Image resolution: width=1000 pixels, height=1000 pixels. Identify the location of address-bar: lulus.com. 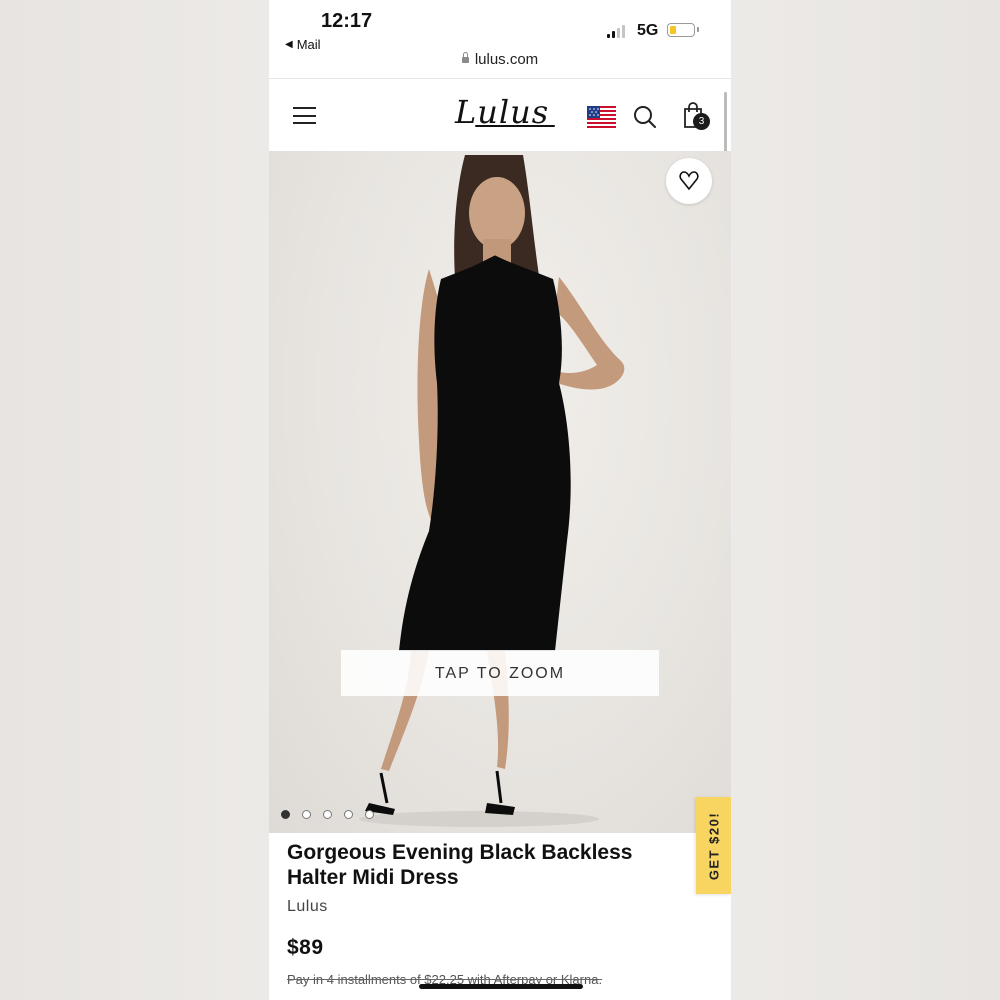
(500, 59).